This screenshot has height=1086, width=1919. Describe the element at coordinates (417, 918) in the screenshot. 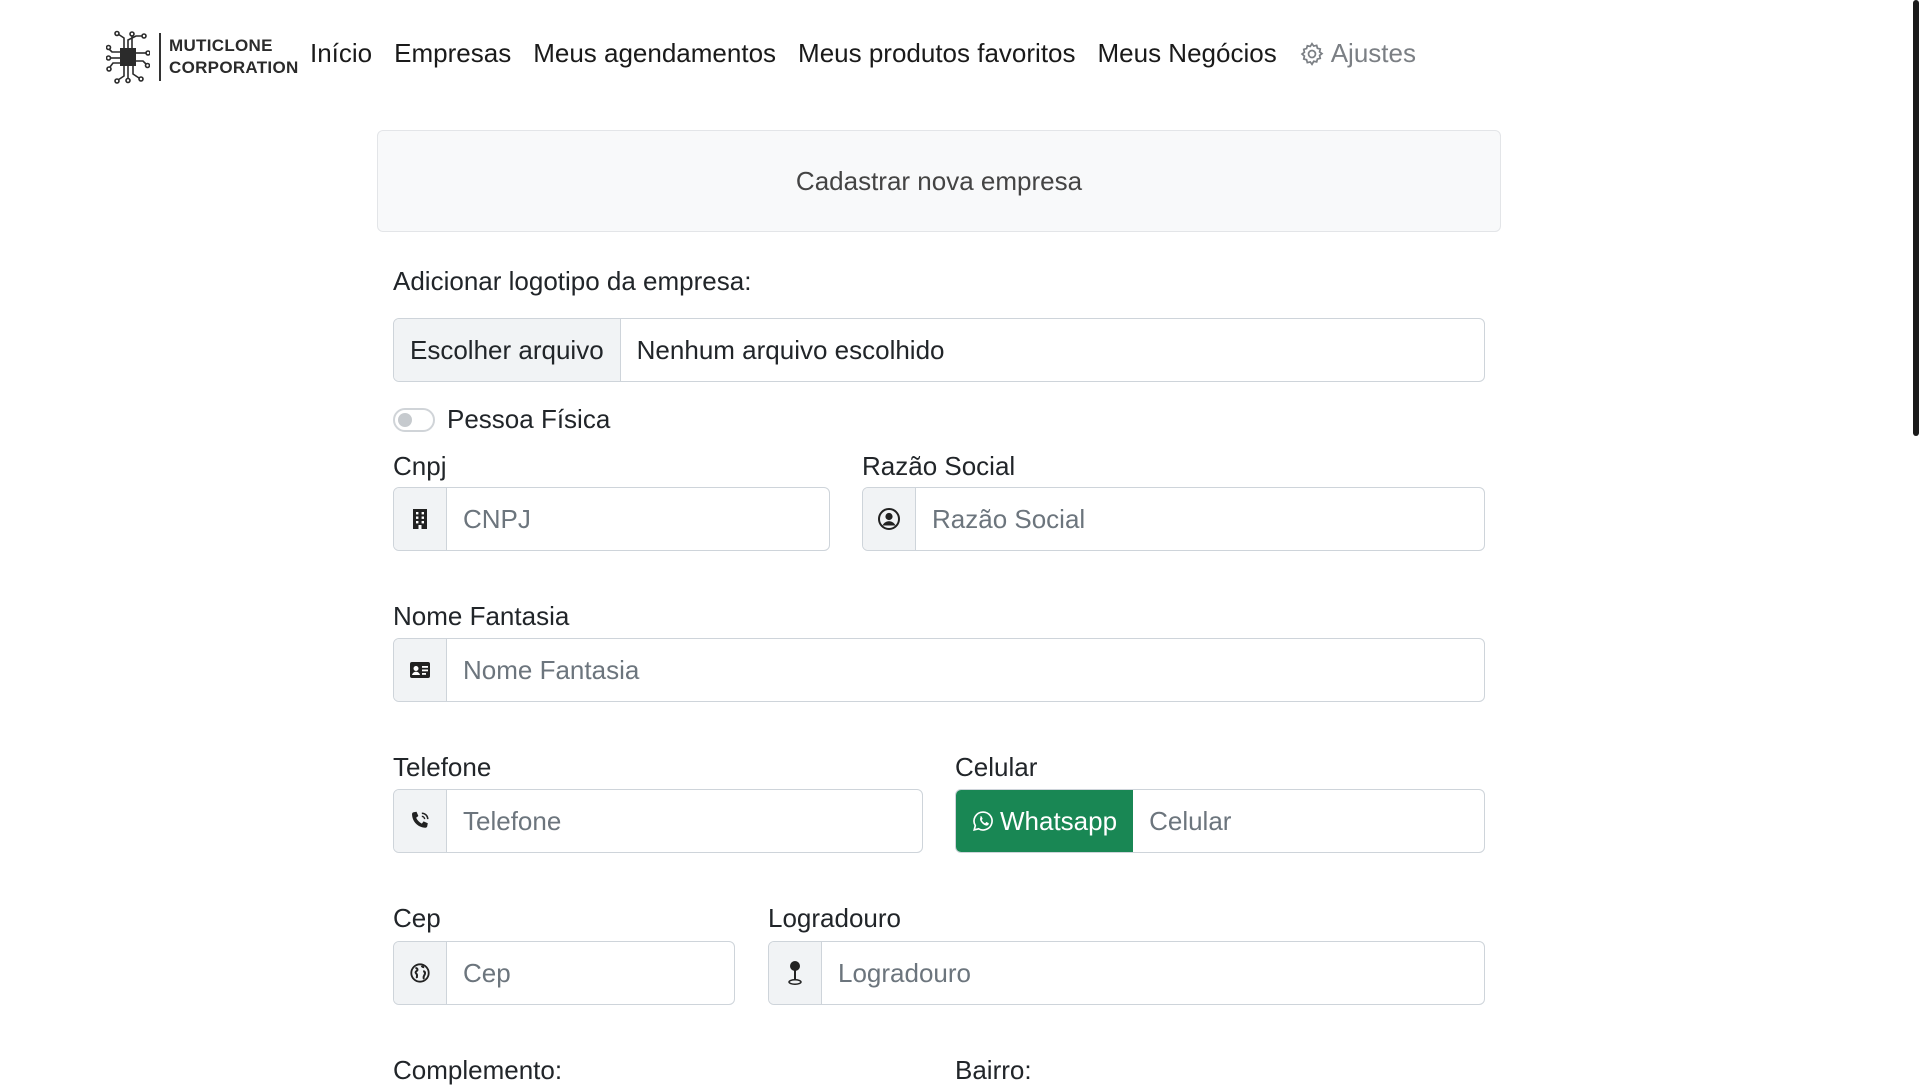

I see `cep-label: Cep` at that location.